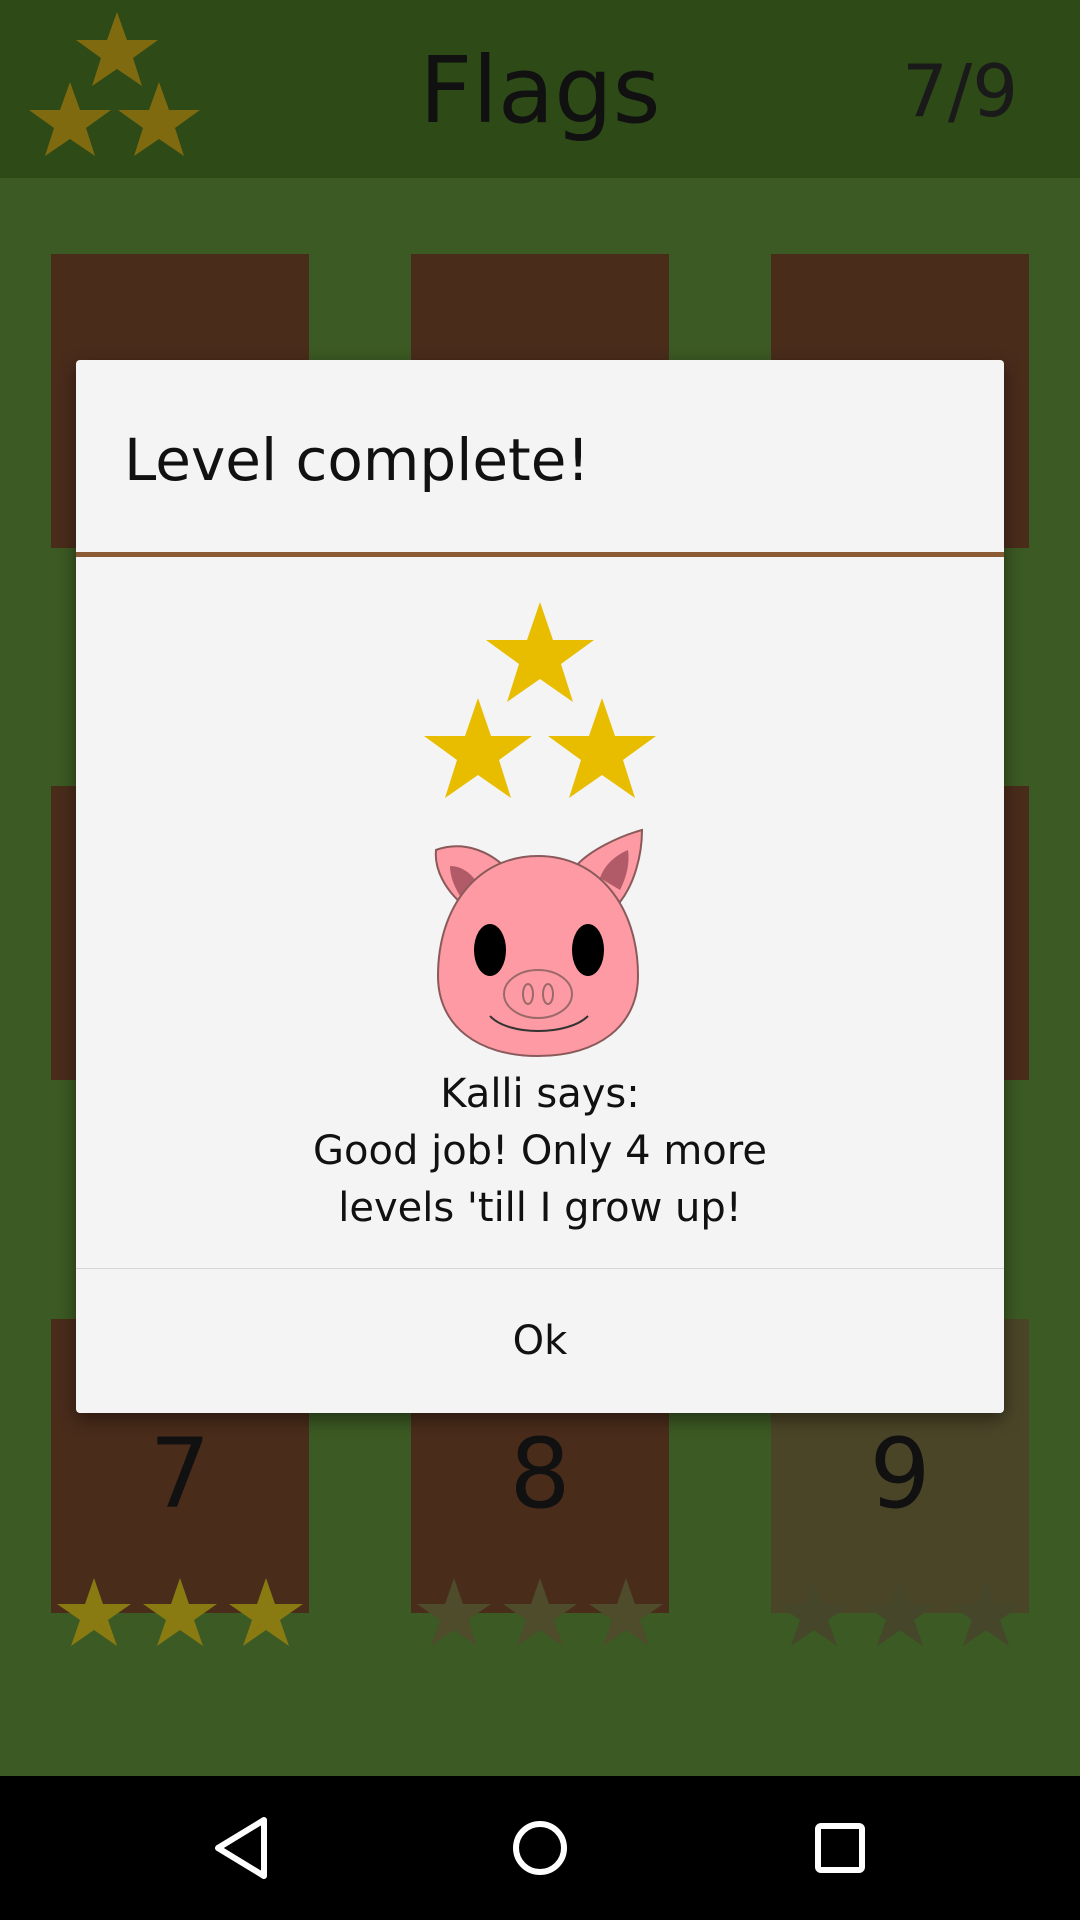  Describe the element at coordinates (357, 460) in the screenshot. I see `dialog-title: Level complete!` at that location.